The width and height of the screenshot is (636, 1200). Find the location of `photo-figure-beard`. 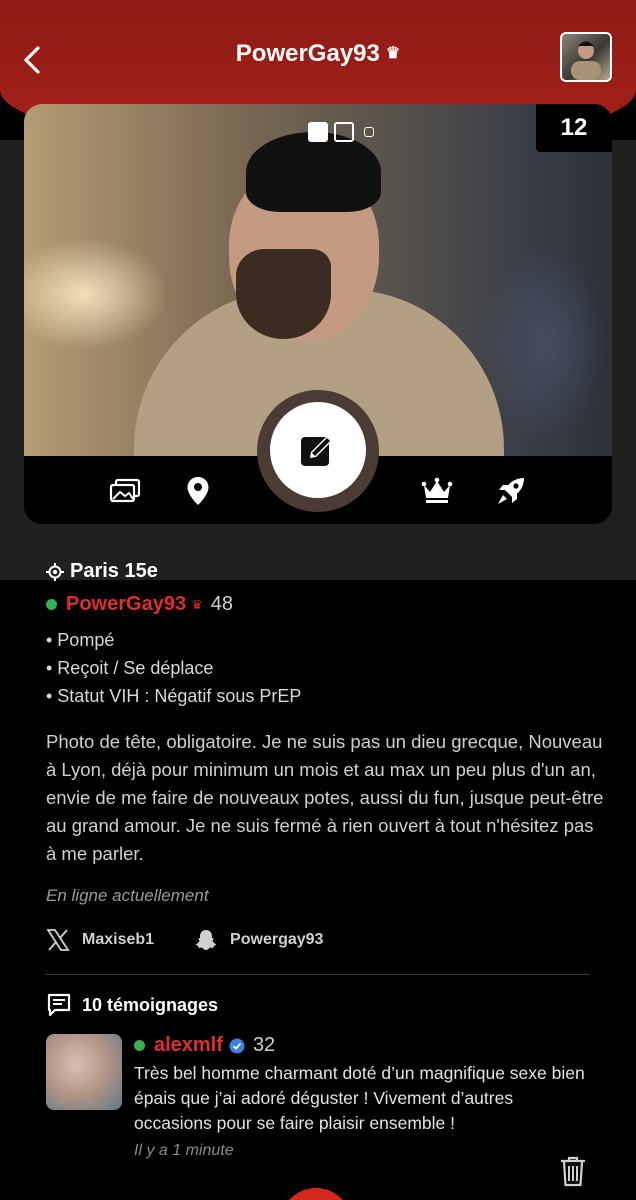

photo-figure-beard is located at coordinates (283, 294).